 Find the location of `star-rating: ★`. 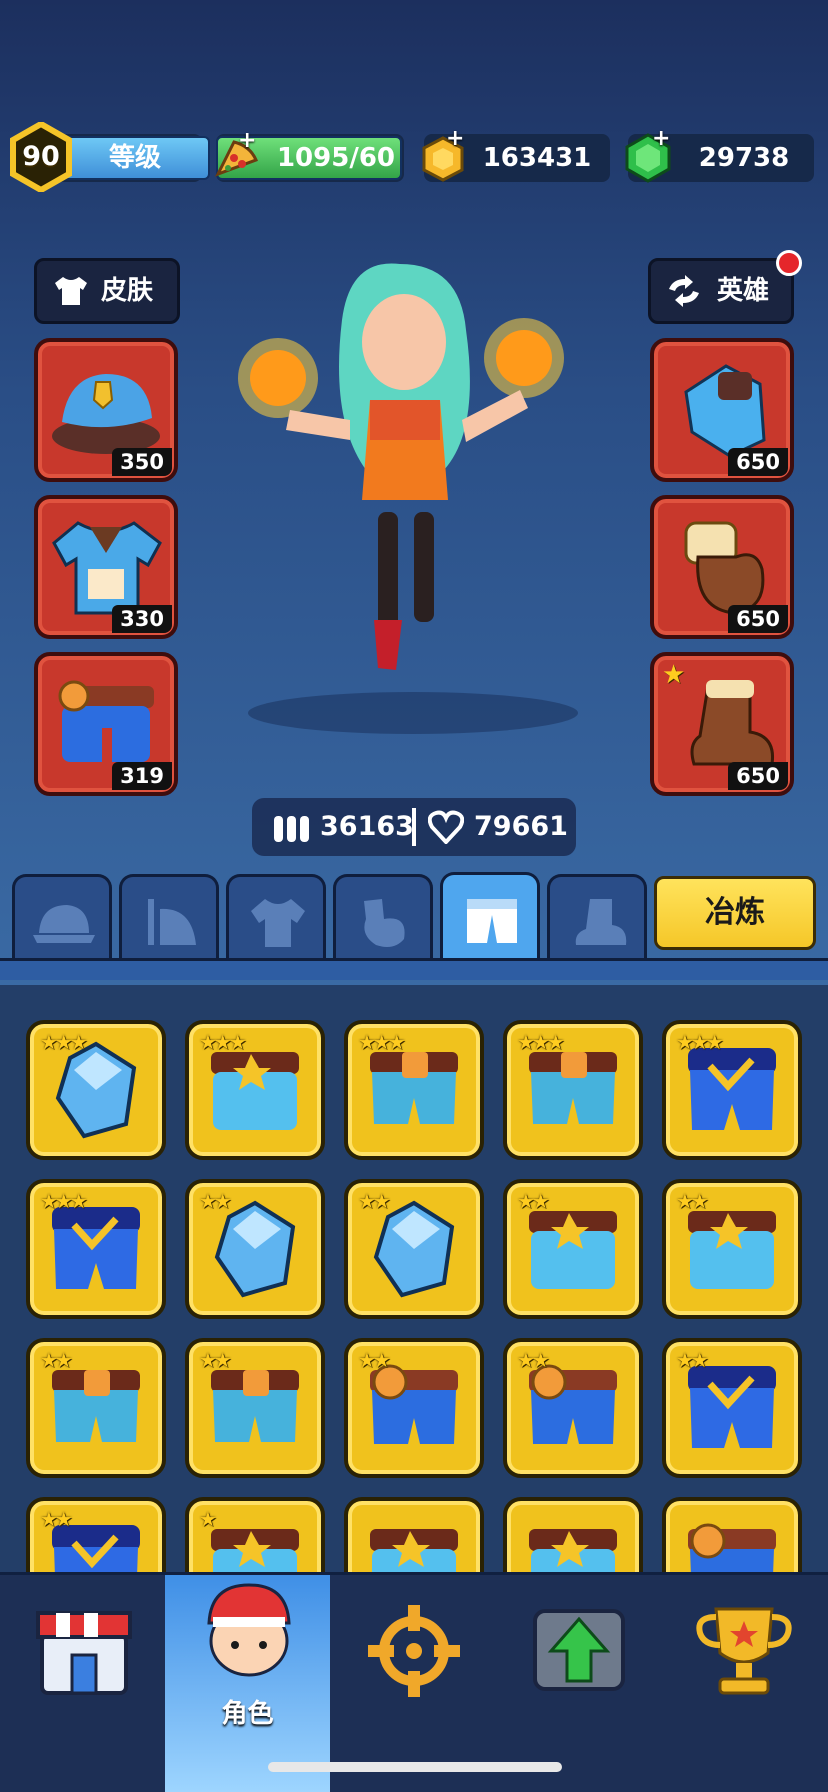

star-rating: ★ is located at coordinates (208, 1519).